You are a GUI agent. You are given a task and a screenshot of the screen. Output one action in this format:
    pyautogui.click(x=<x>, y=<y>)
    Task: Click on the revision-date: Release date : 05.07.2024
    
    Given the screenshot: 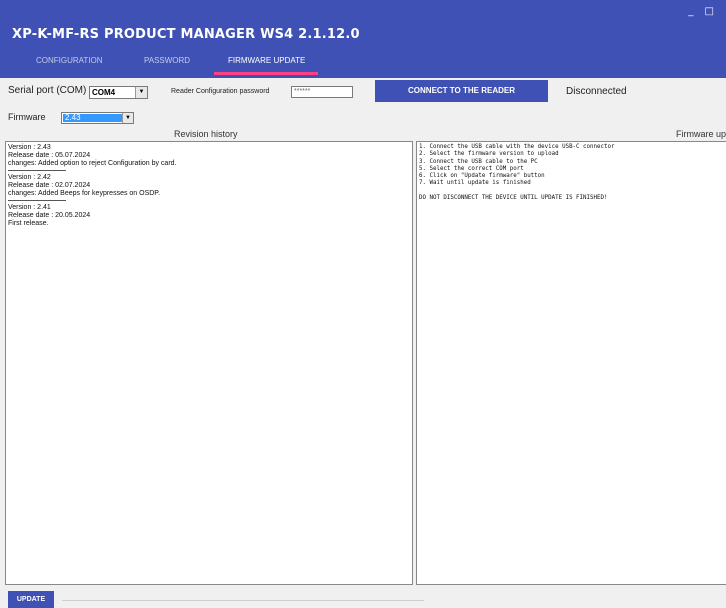 What is the action you would take?
    pyautogui.click(x=49, y=155)
    